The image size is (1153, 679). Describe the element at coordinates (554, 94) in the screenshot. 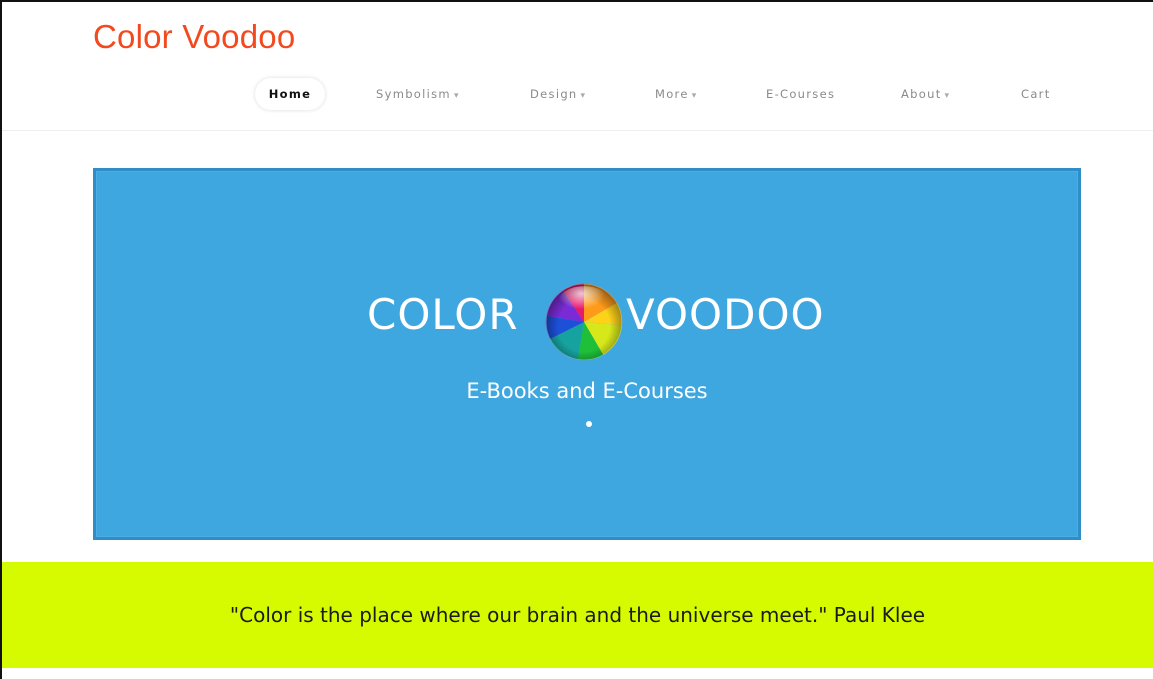

I see `nav-item-label: Design` at that location.